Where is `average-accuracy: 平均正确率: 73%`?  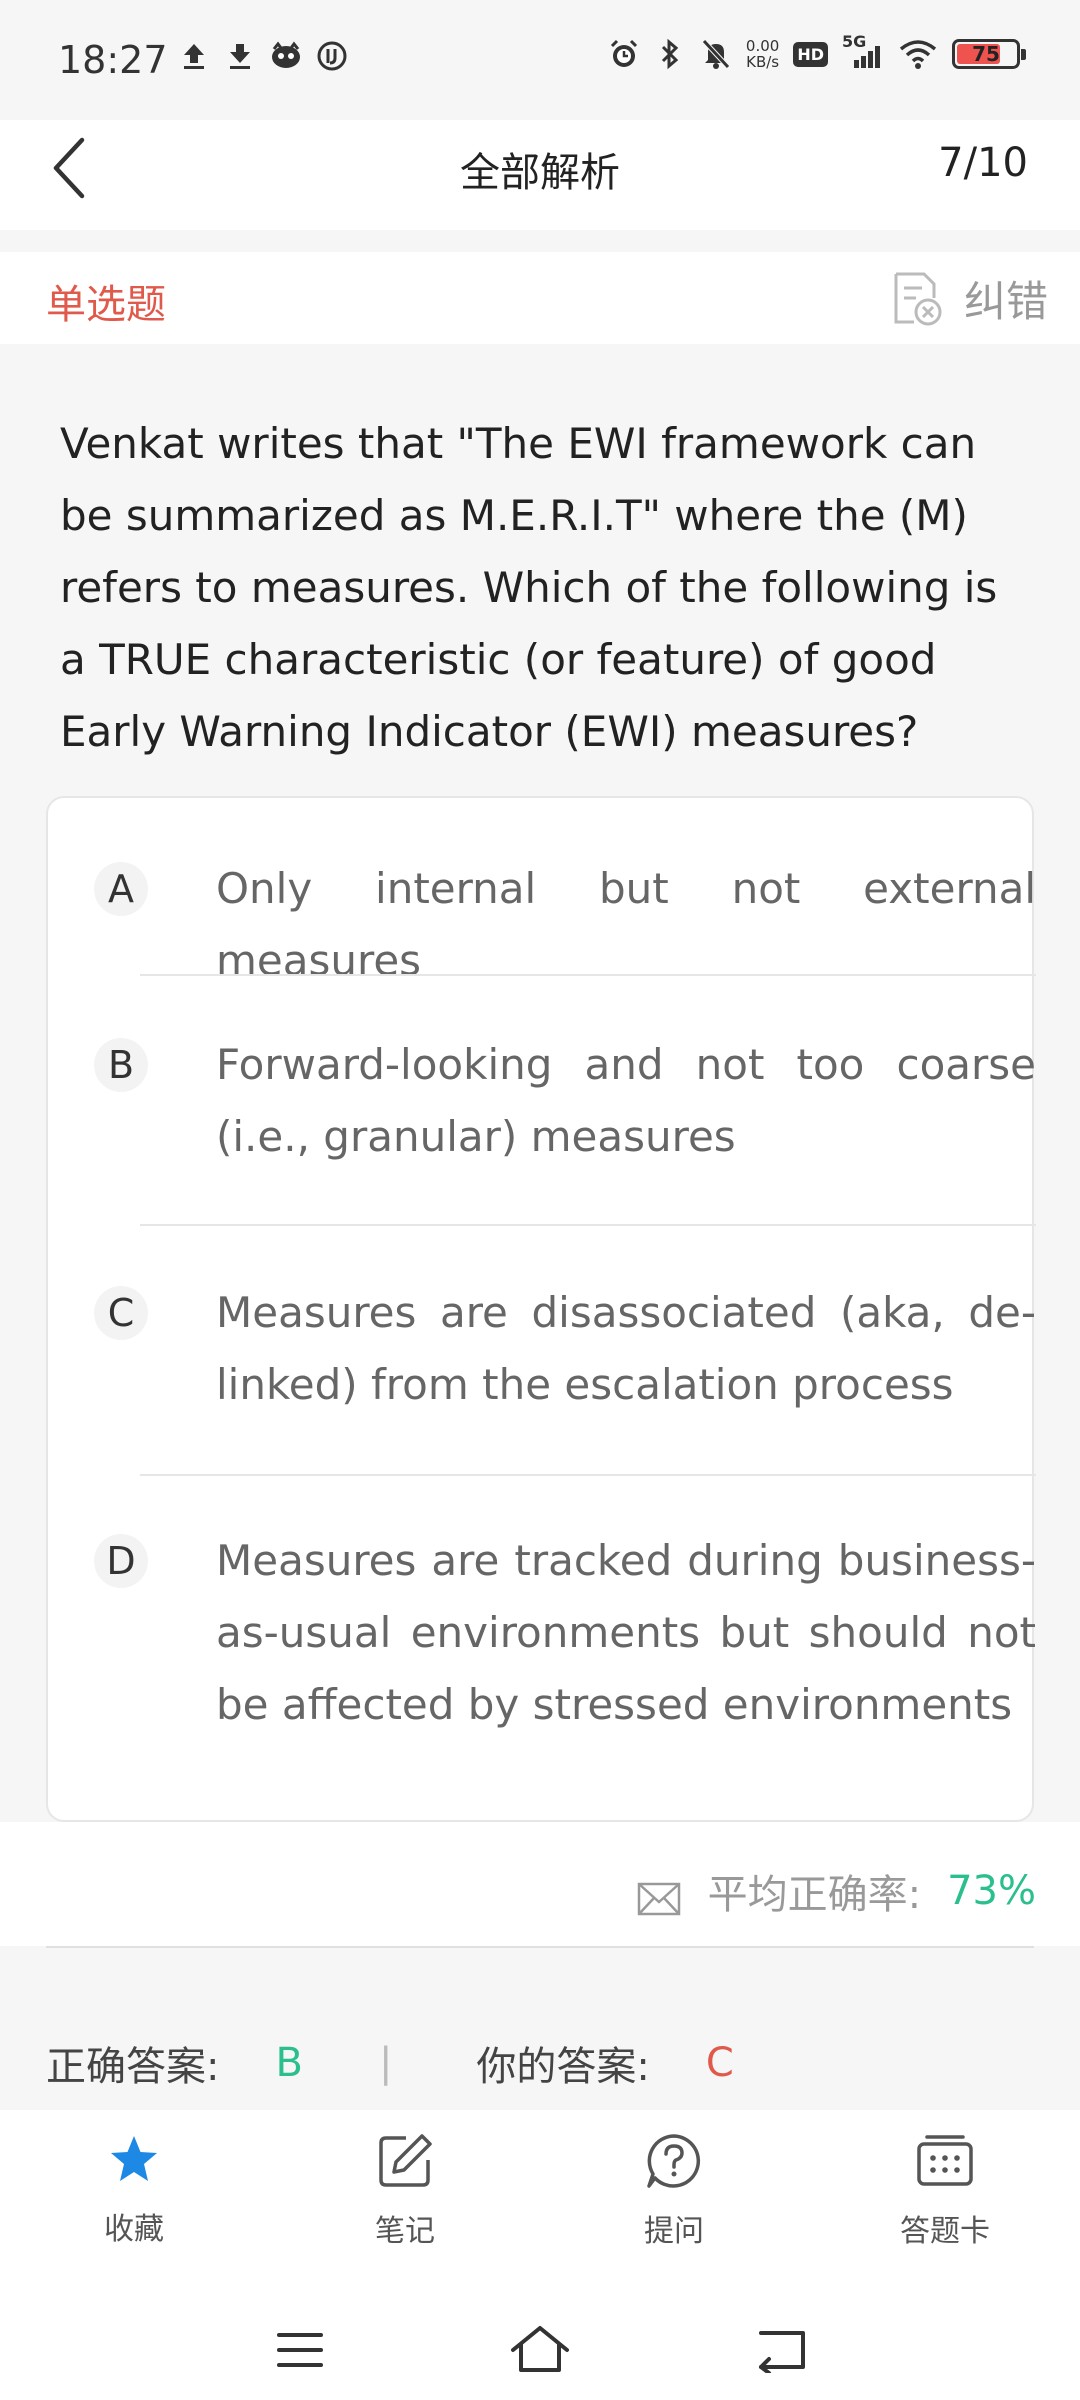
average-accuracy: 平均正确率: 73% is located at coordinates (836, 1891).